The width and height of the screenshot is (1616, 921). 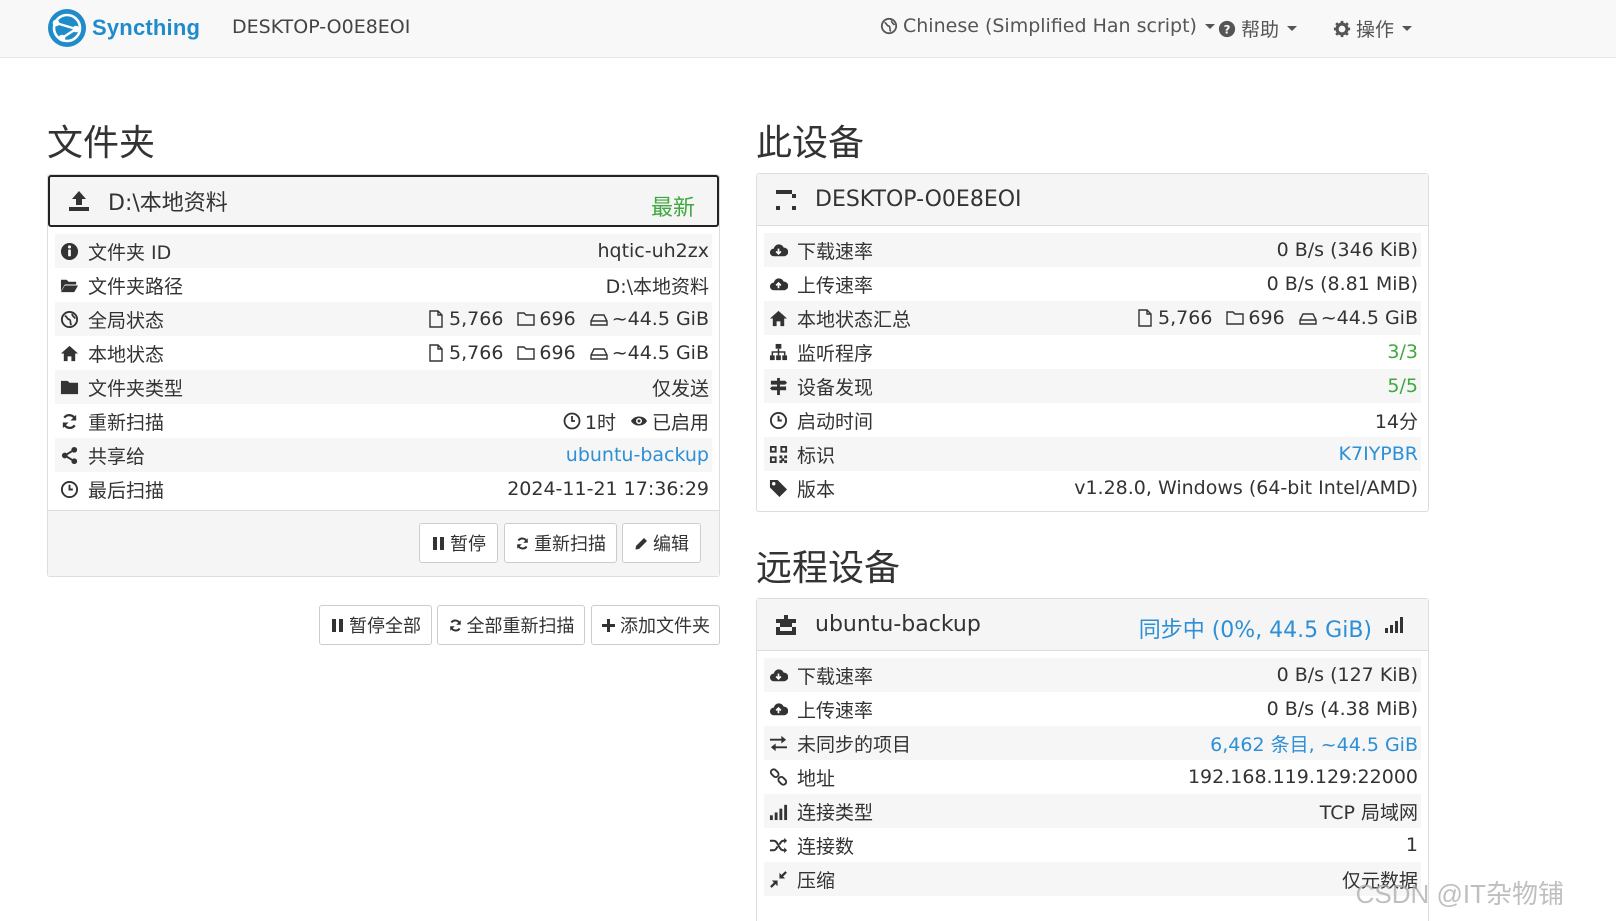 What do you see at coordinates (383, 353) in the screenshot?
I see `row-local-state: 本地状态 5,766 696 ~44.5 GiB` at bounding box center [383, 353].